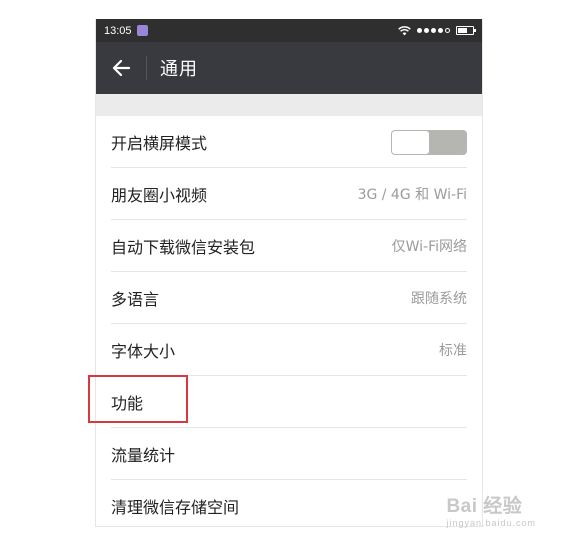 This screenshot has width=570, height=542. What do you see at coordinates (289, 194) in the screenshot?
I see `setting-moments-video: 朋友圈小视频 3G / 4G 和 Wi-Fi` at bounding box center [289, 194].